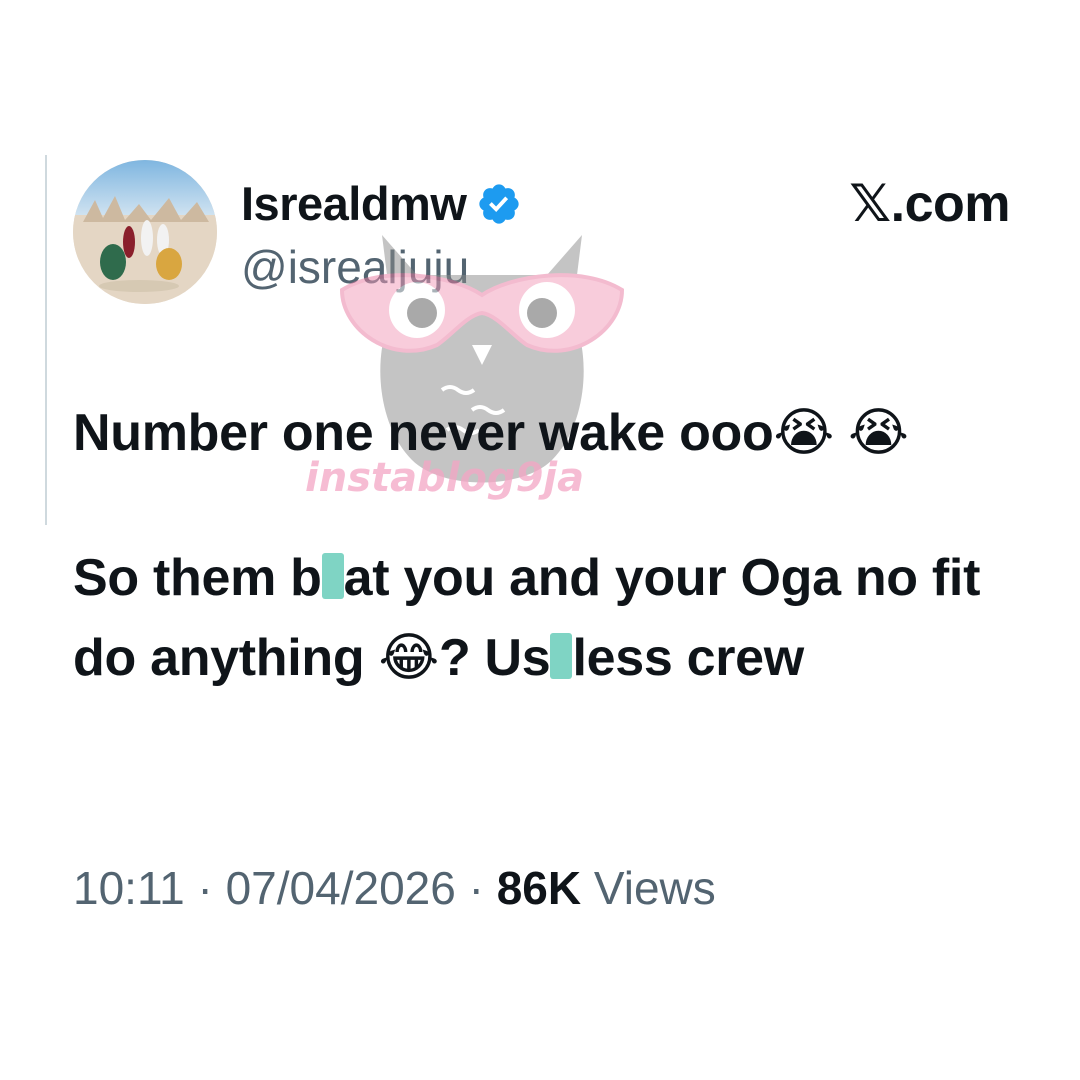 This screenshot has height=1080, width=1080. Describe the element at coordinates (929, 204) in the screenshot. I see `x-brand-logo: 𝕏.com` at that location.